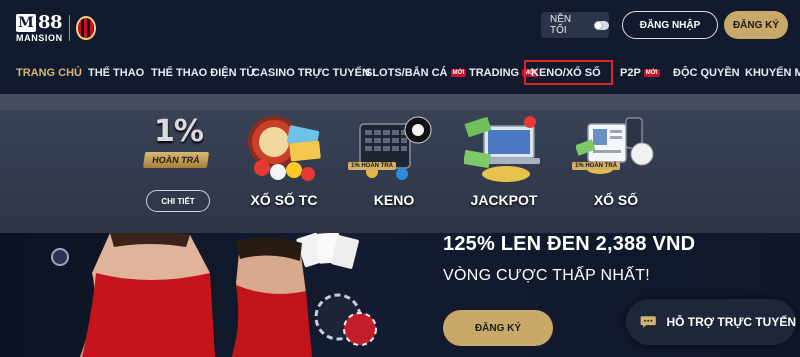 Image resolution: width=800 pixels, height=357 pixels. What do you see at coordinates (179, 131) in the screenshot?
I see `rebate-percent: 1%` at bounding box center [179, 131].